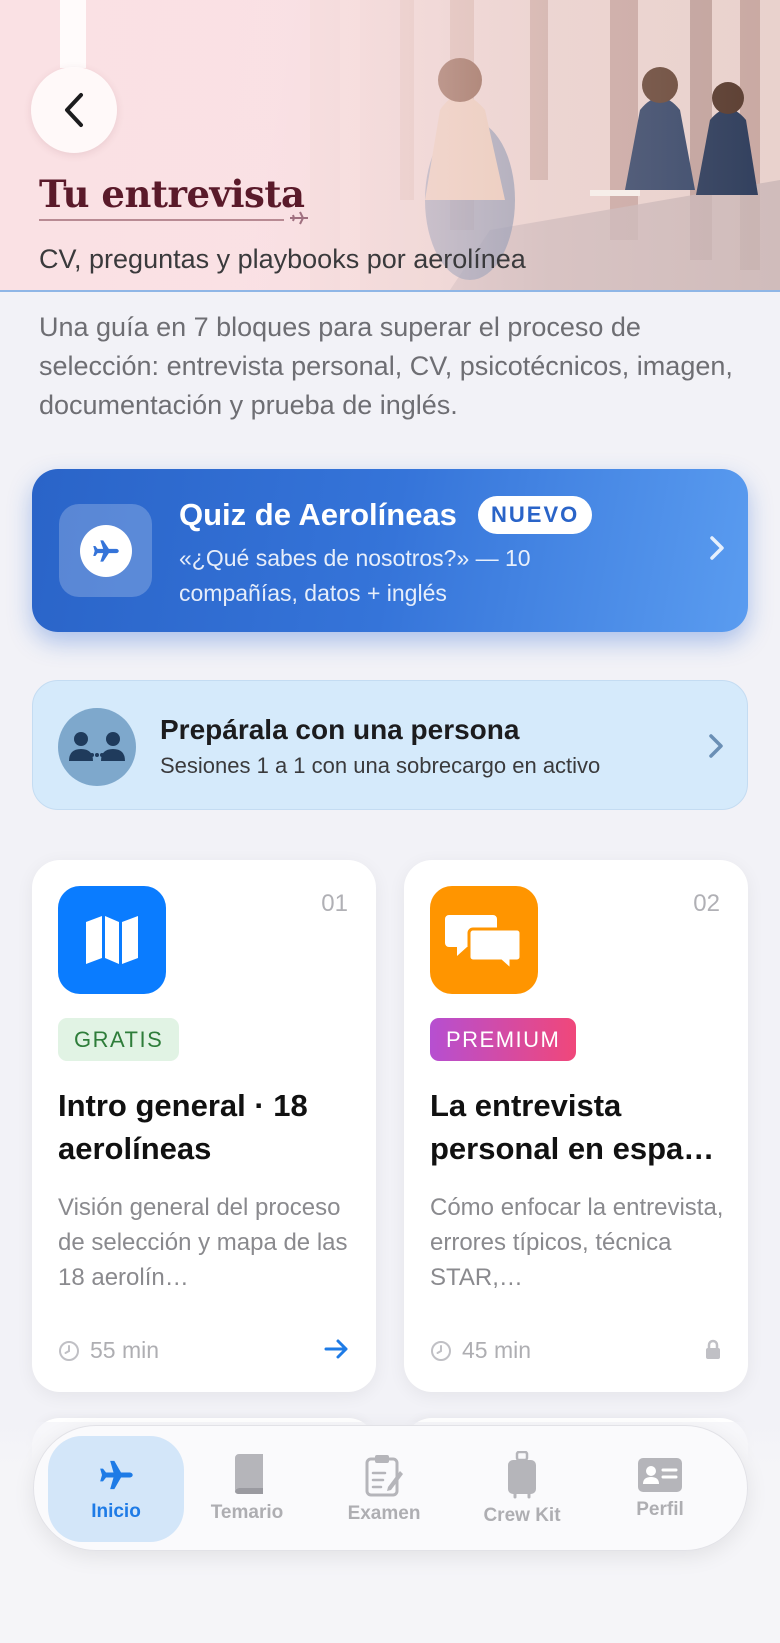 The height and width of the screenshot is (1643, 780). I want to click on new-badge: NUEVO, so click(535, 515).